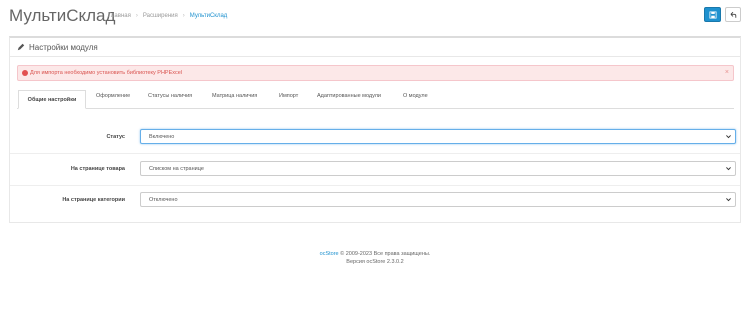 The image size is (750, 309). What do you see at coordinates (21, 47) in the screenshot?
I see `pencil-icon` at bounding box center [21, 47].